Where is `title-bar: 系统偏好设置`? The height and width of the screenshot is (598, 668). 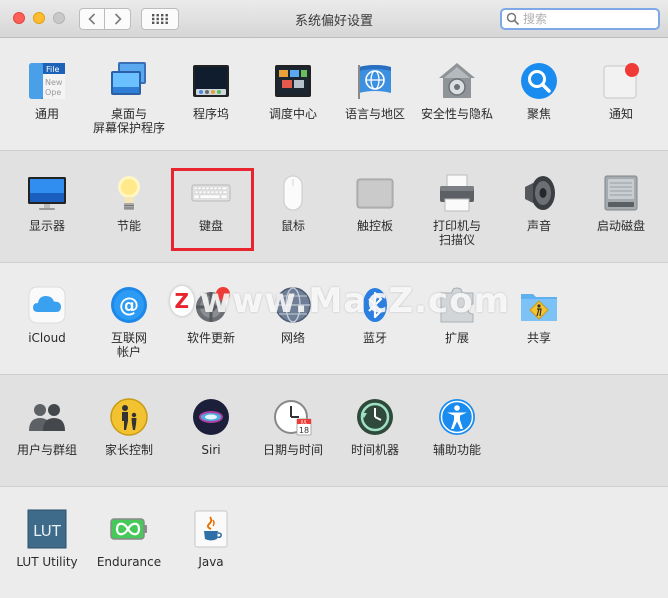 title-bar: 系统偏好设置 is located at coordinates (334, 19).